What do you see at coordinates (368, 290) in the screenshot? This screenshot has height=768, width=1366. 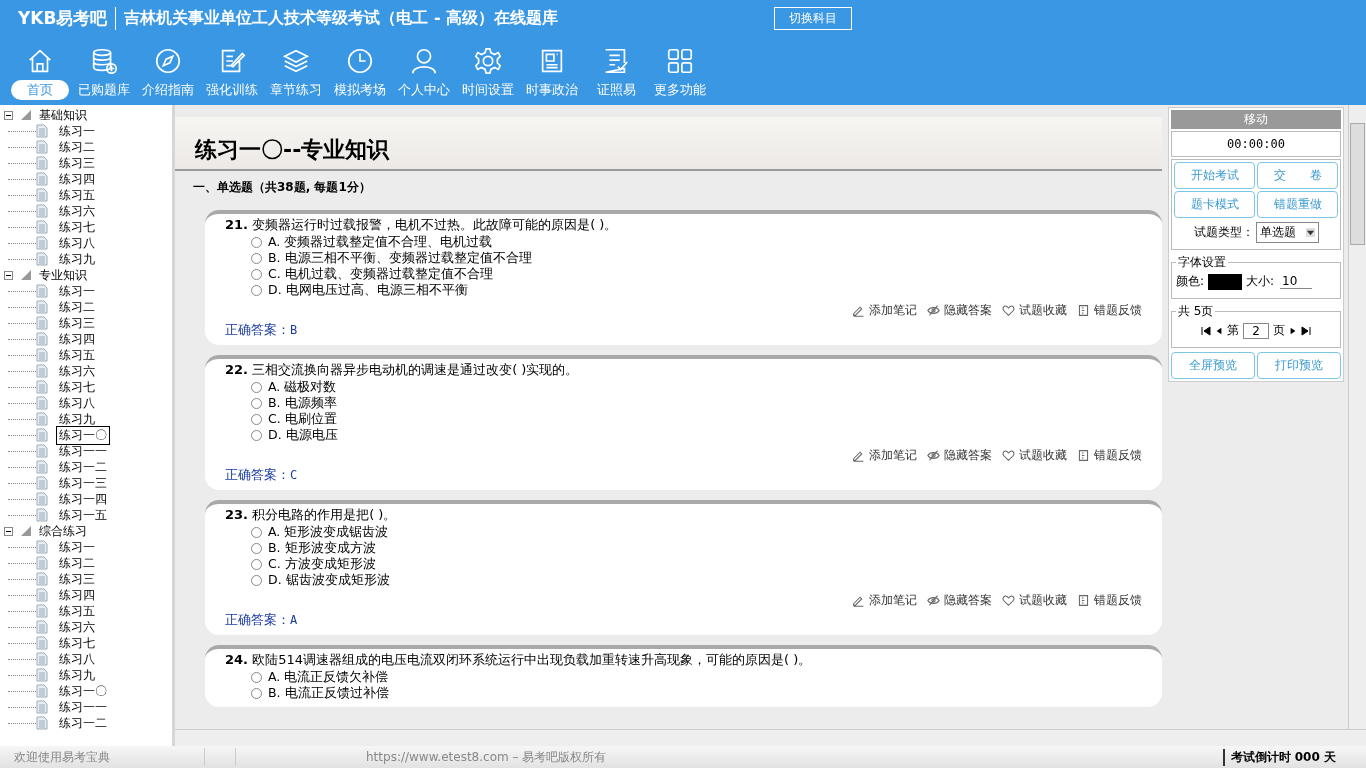 I see `option-label: D. 电网电压过高、电源三相不平衡` at bounding box center [368, 290].